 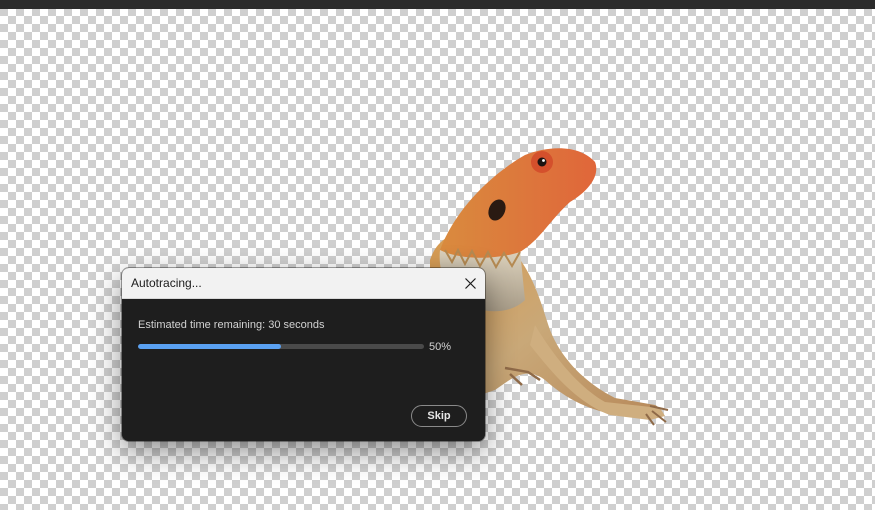 I want to click on progress-percent-label: 50%, so click(x=440, y=347).